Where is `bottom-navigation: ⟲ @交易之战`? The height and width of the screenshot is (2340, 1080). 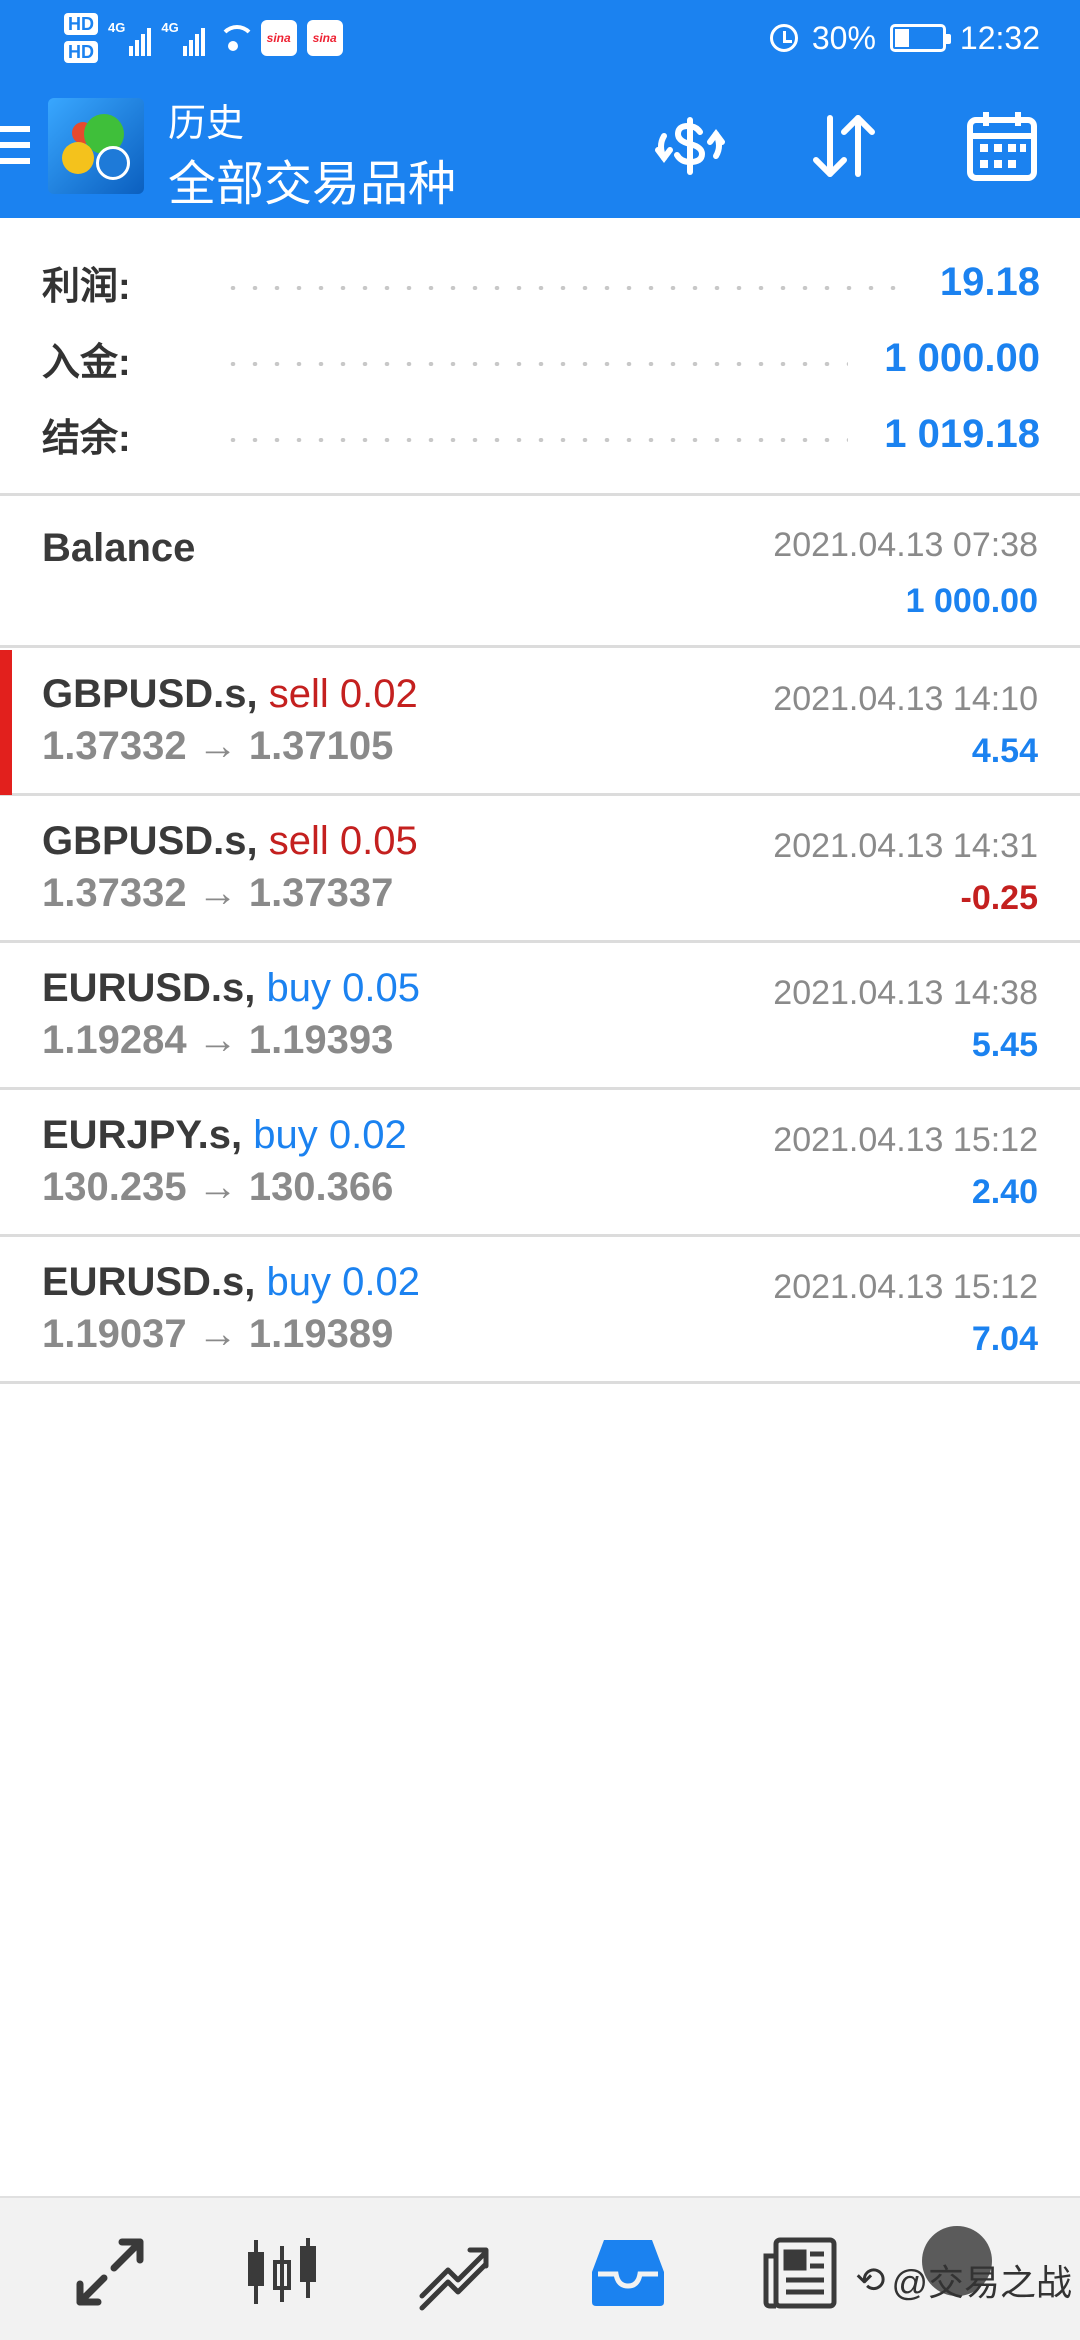 bottom-navigation: ⟲ @交易之战 is located at coordinates (540, 2268).